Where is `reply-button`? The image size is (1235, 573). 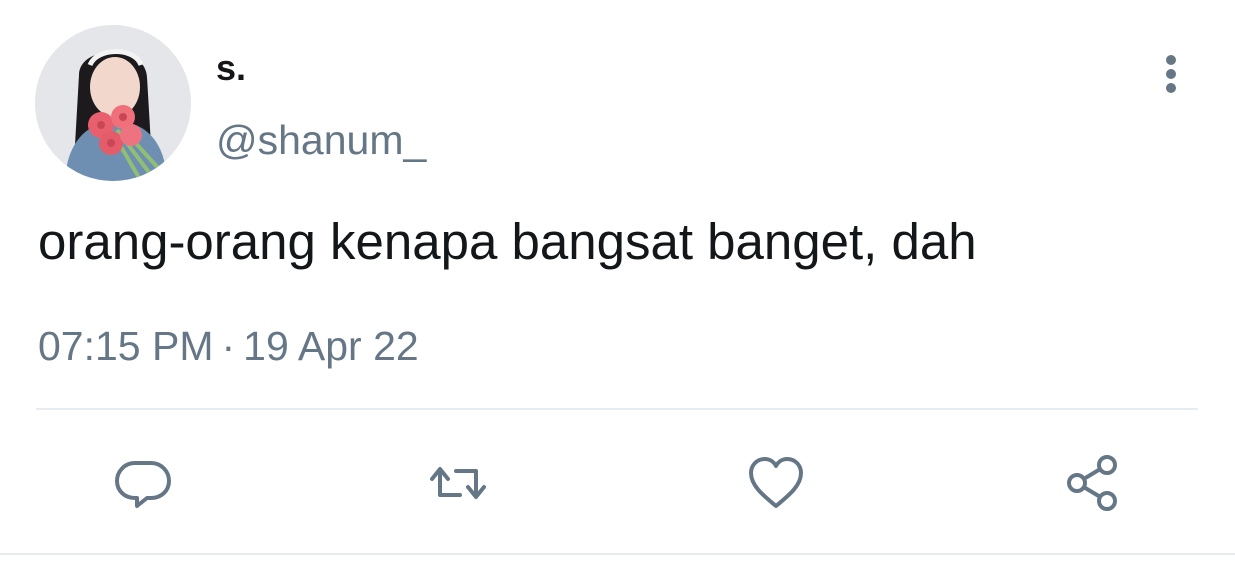 reply-button is located at coordinates (143, 483).